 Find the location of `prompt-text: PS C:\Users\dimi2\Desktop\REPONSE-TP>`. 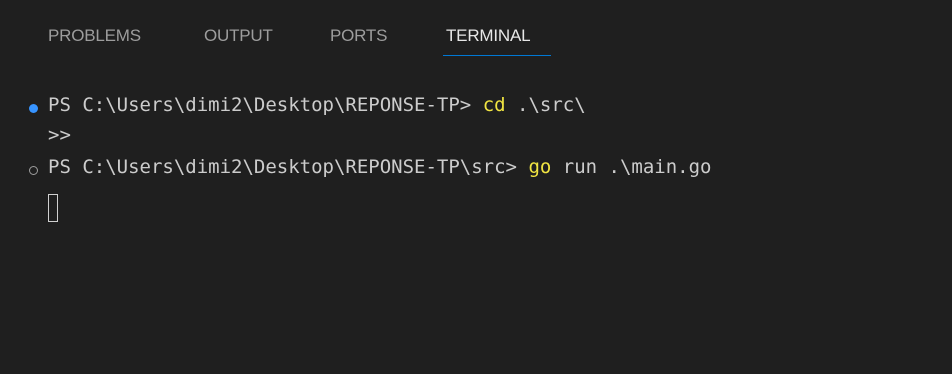

prompt-text: PS C:\Users\dimi2\Desktop\REPONSE-TP> is located at coordinates (265, 105).